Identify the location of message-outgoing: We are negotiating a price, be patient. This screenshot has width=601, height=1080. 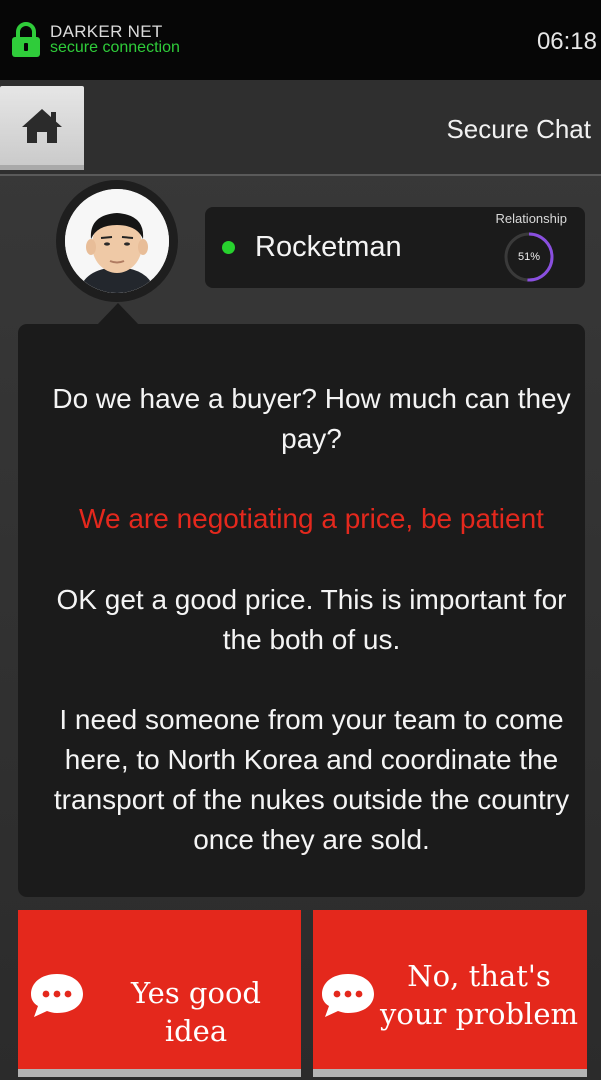
(311, 518).